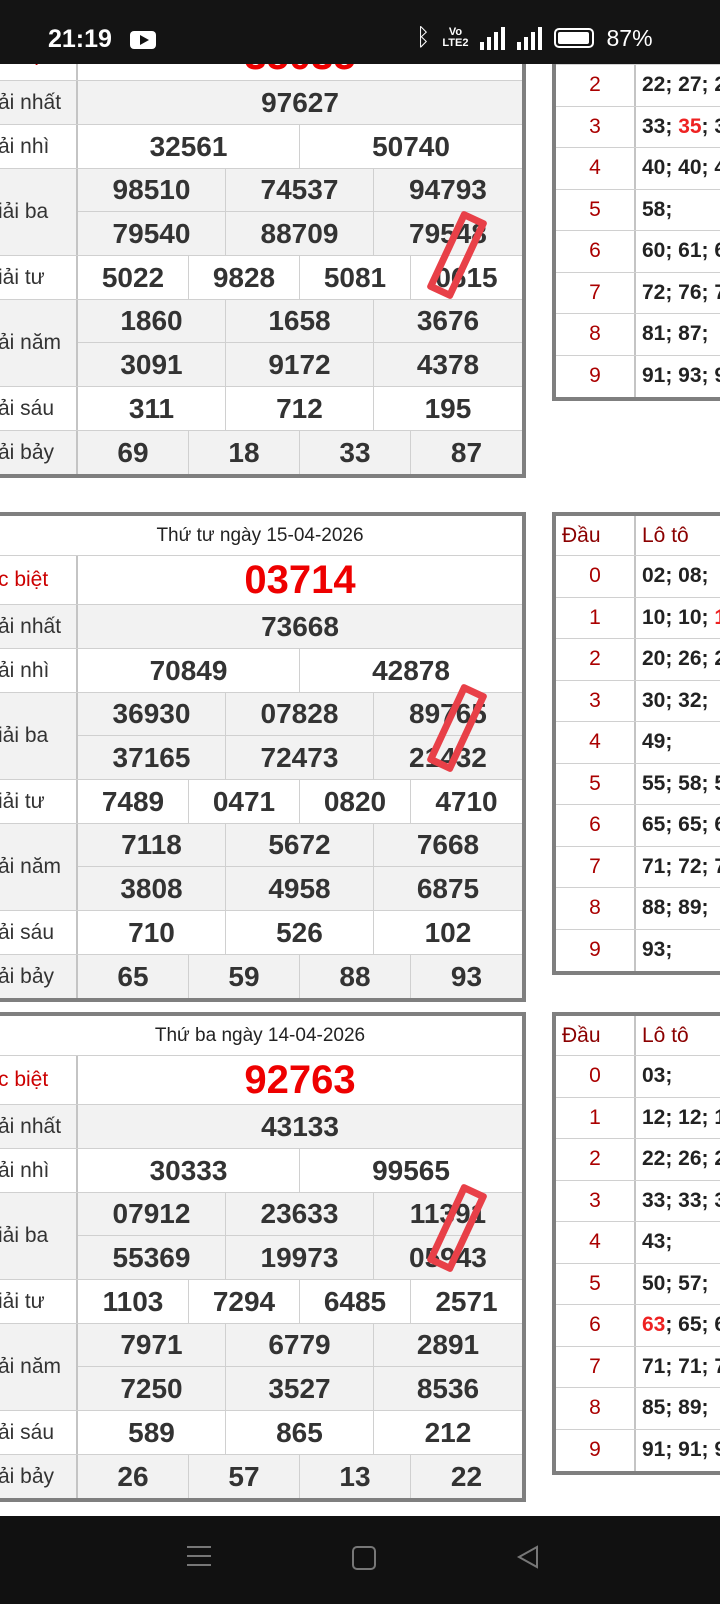 The height and width of the screenshot is (1604, 720). Describe the element at coordinates (638, 784) in the screenshot. I see `loto-row: 5 55; 58; 5` at that location.